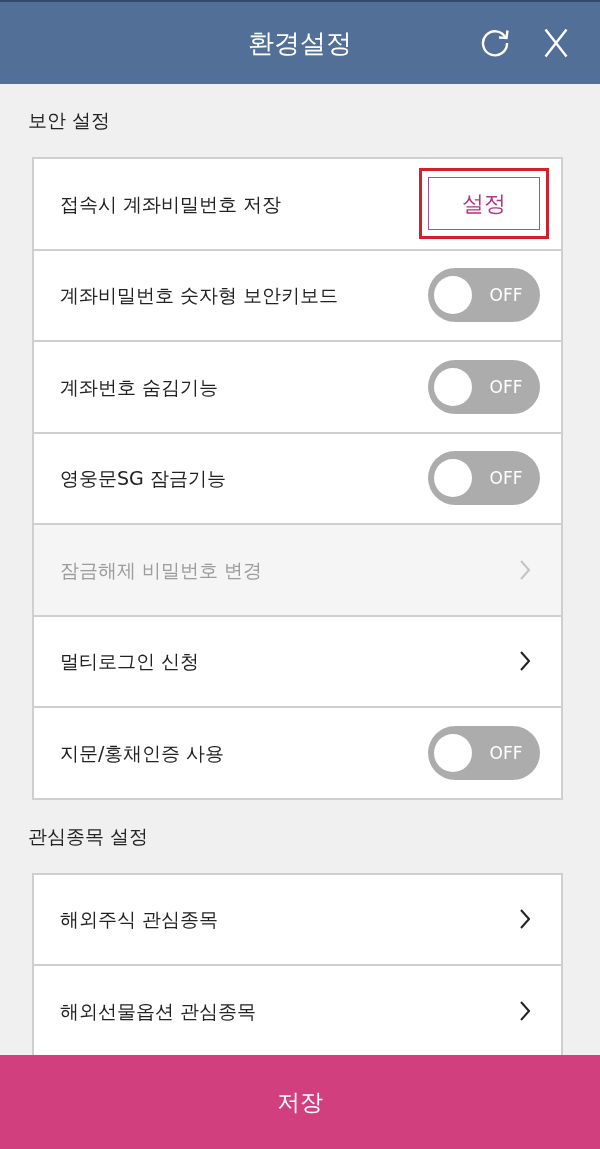  I want to click on window-title: 환경설정, so click(300, 43).